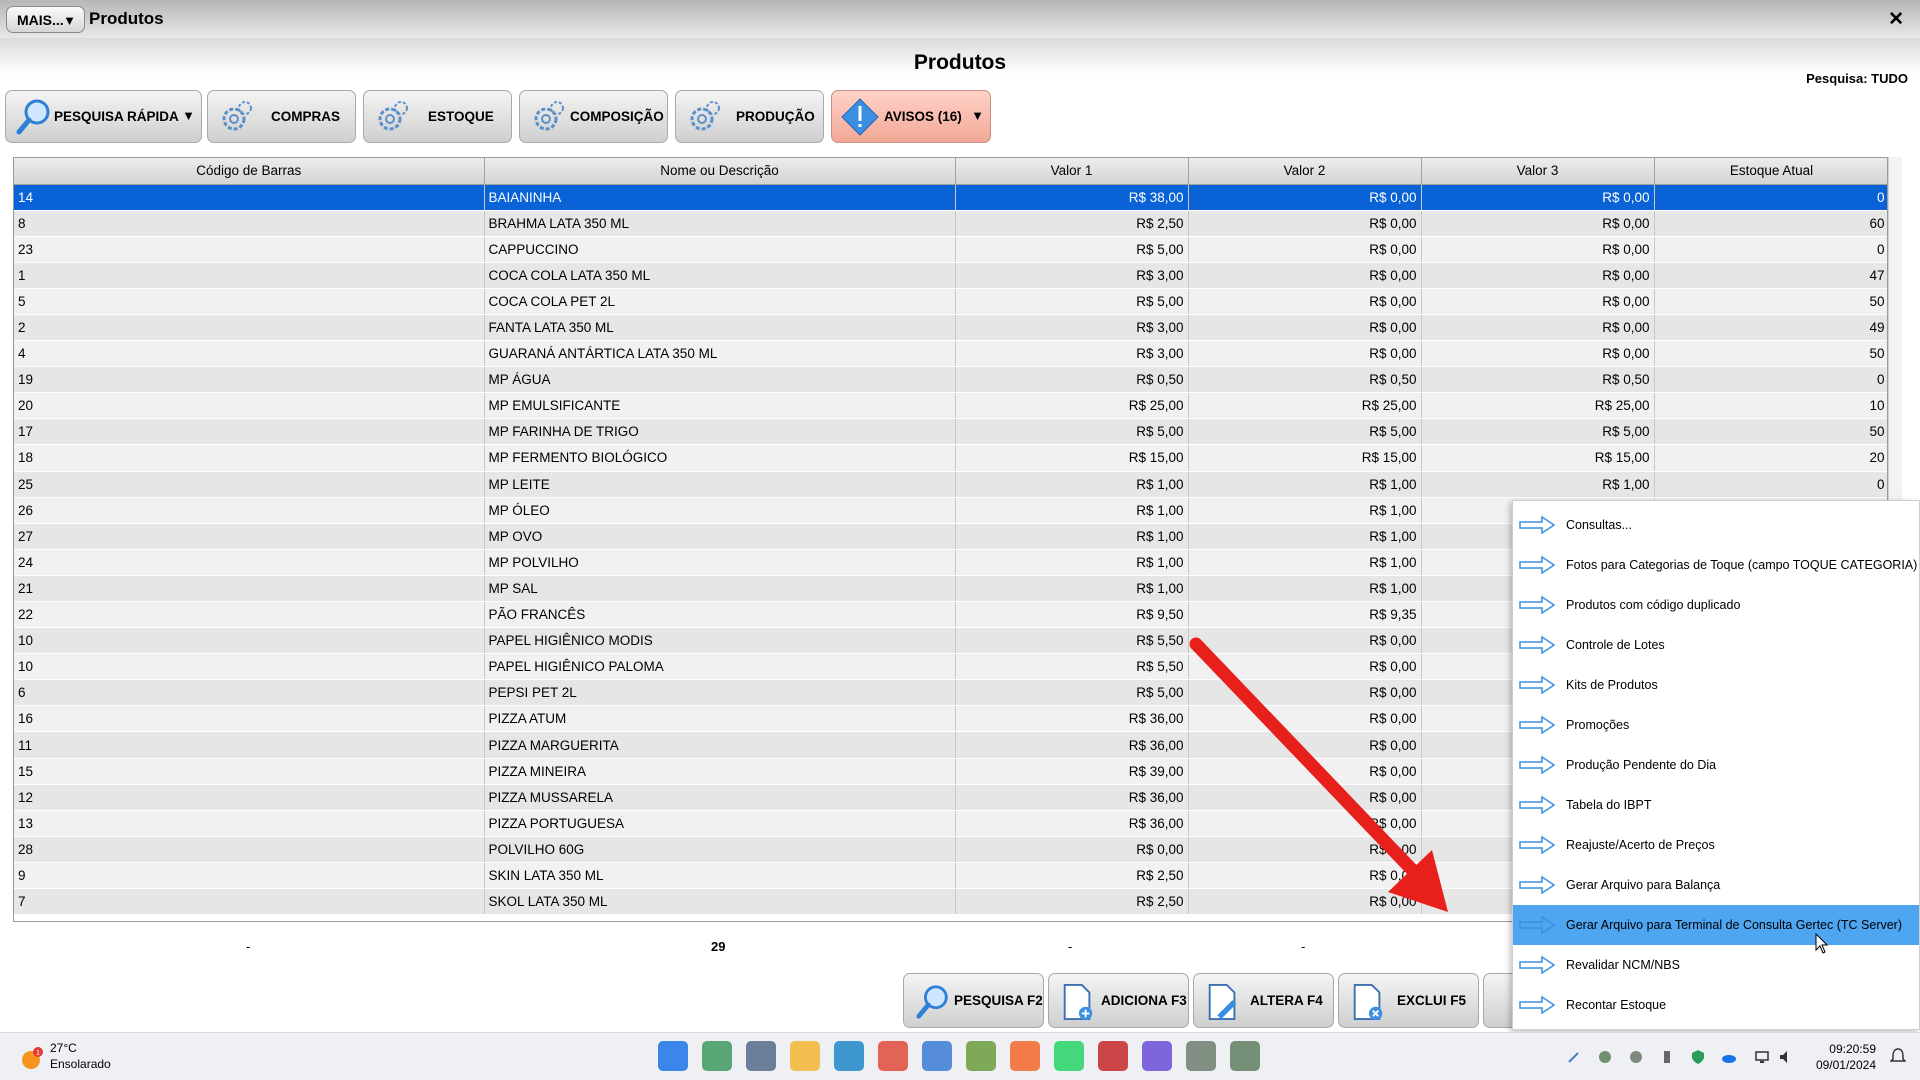 This screenshot has height=1080, width=1920. What do you see at coordinates (1770, 406) in the screenshot?
I see `cell-stock: 10` at bounding box center [1770, 406].